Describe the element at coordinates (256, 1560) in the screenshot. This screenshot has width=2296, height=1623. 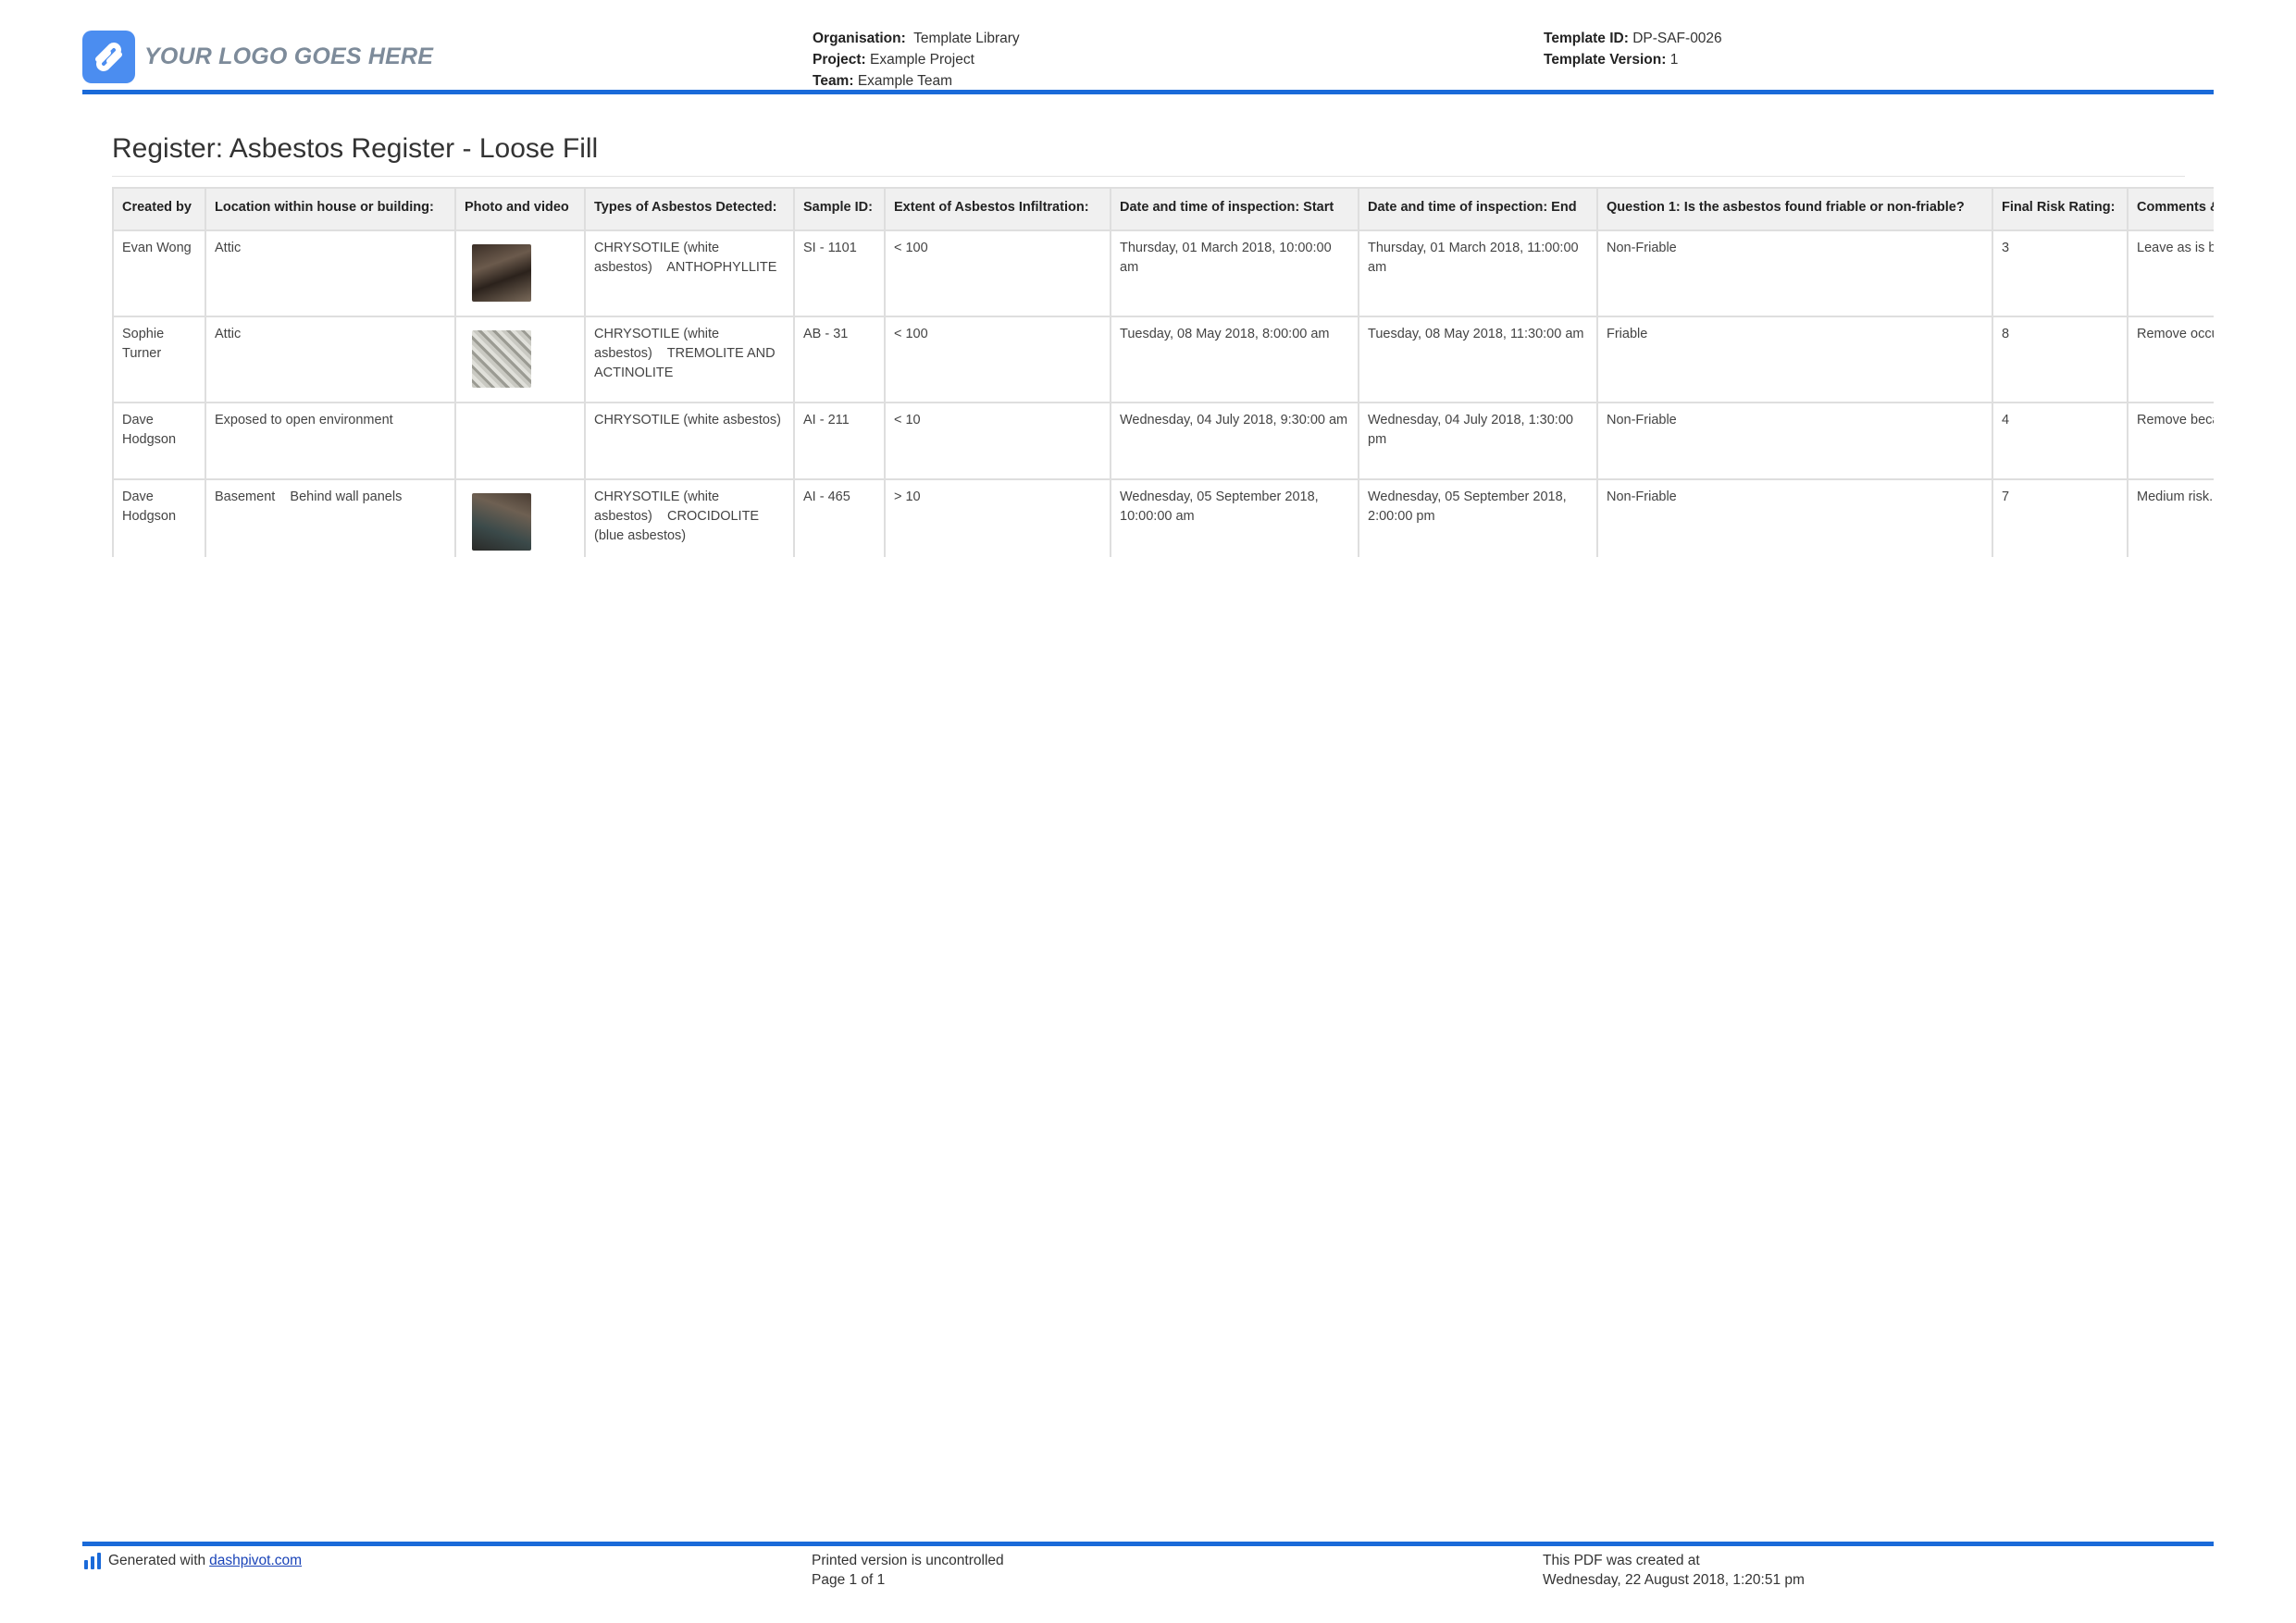
I see `dashpivot-link: dashpivot.com` at that location.